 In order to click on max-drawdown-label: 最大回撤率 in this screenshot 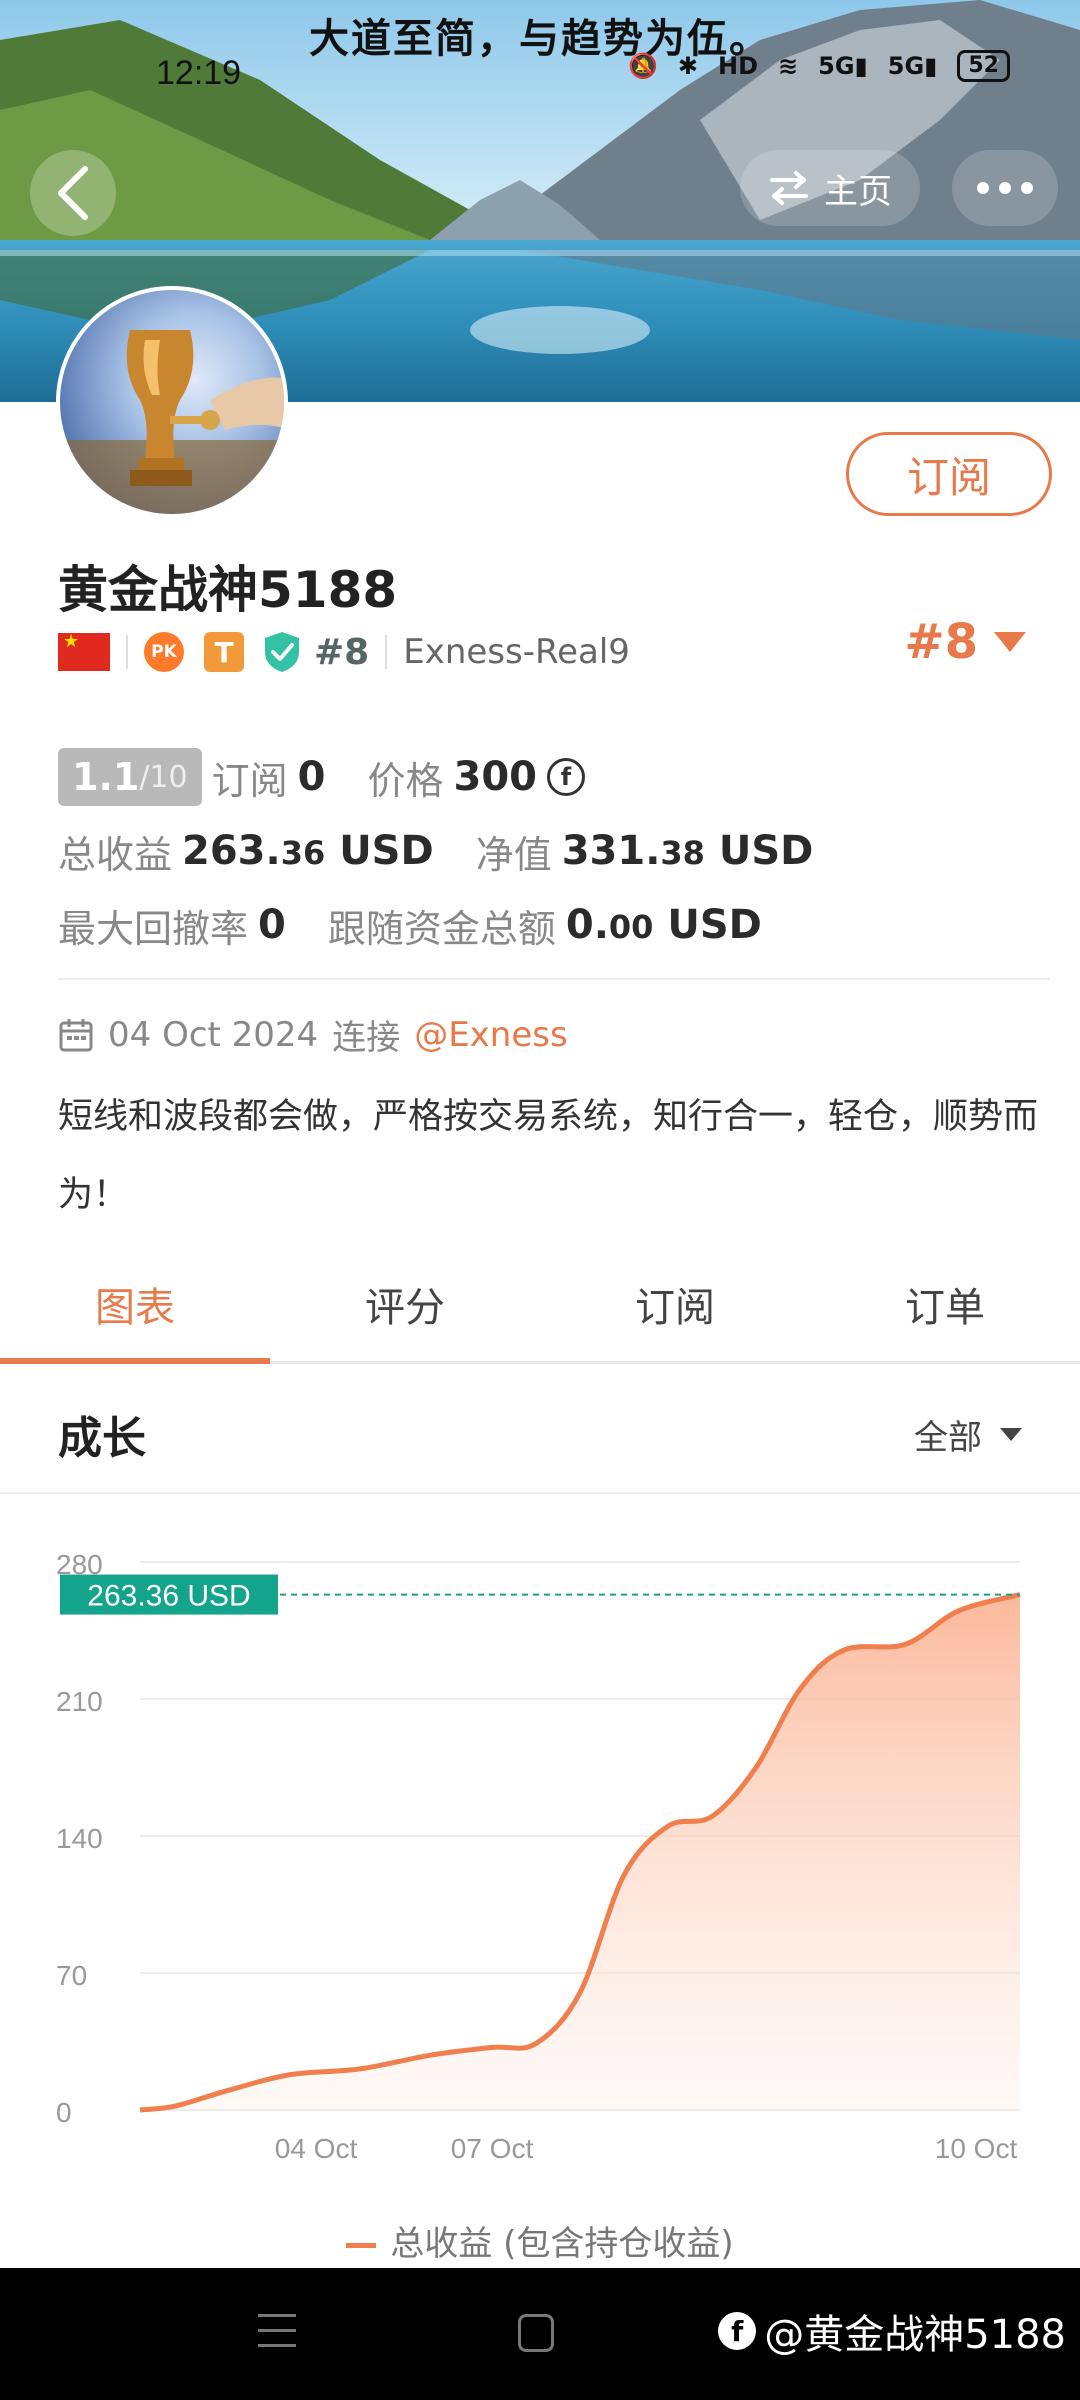, I will do `click(153, 928)`.